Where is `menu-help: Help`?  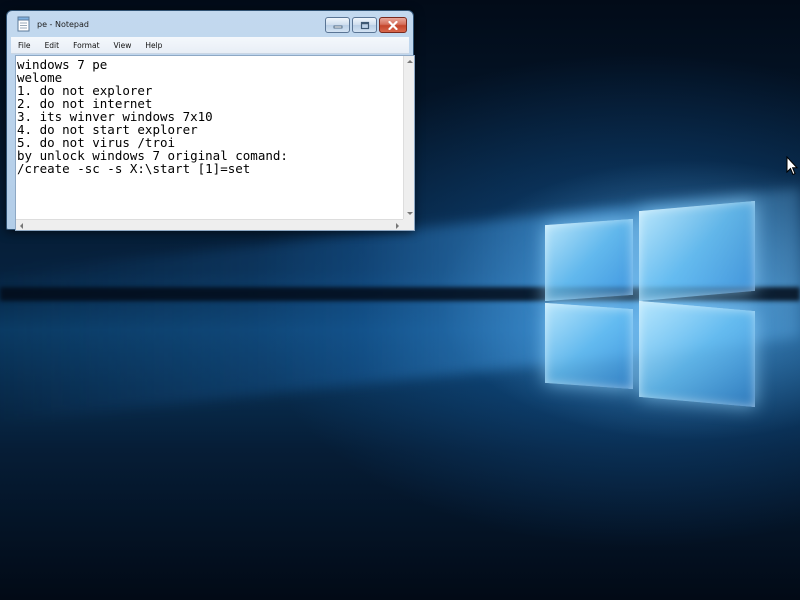 menu-help: Help is located at coordinates (153, 45).